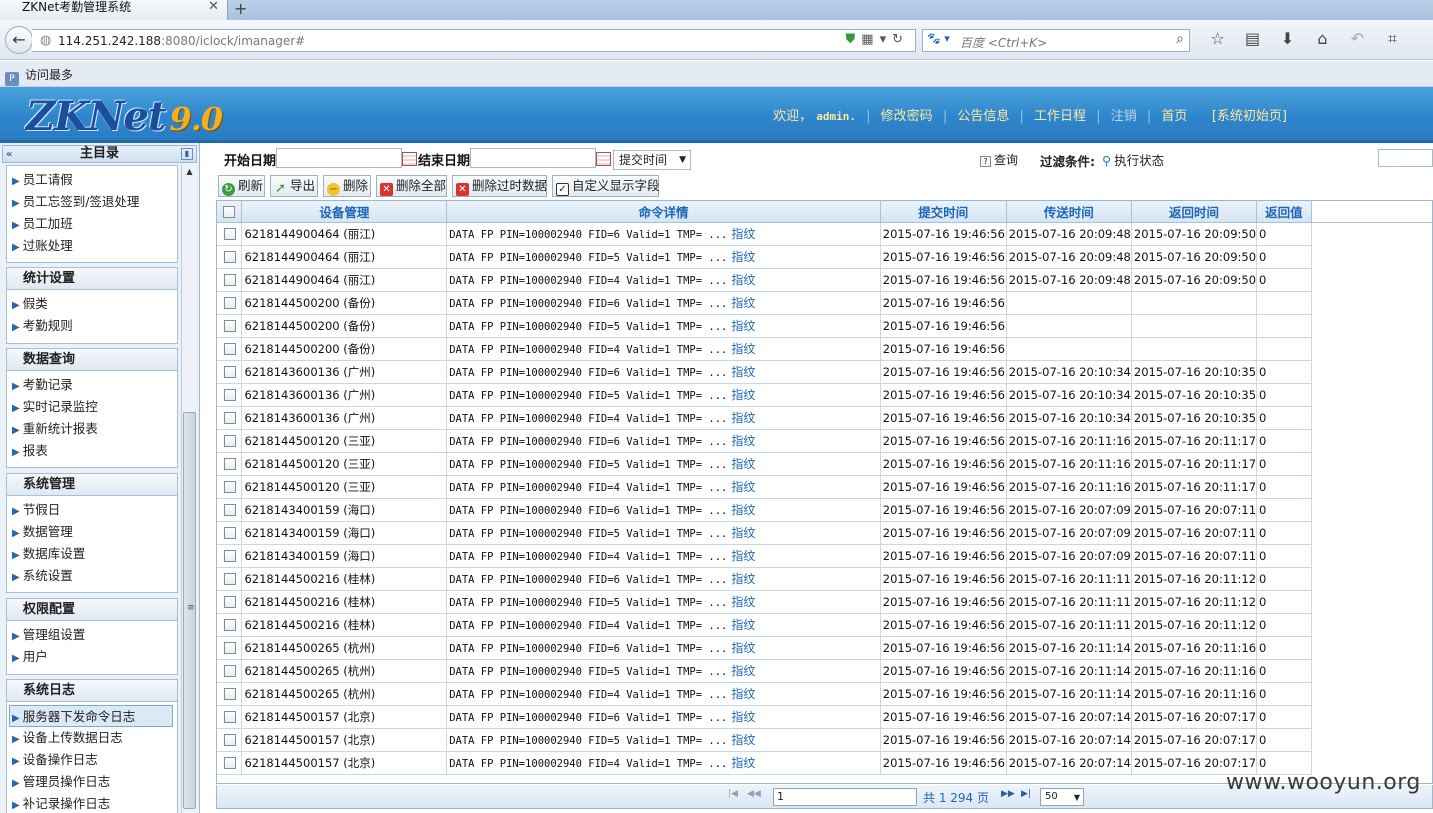 This screenshot has height=813, width=1433. What do you see at coordinates (1056, 40) in the screenshot?
I see `search-box: 🐾 ▾ 百度 <Ctrl+K> ⌕` at bounding box center [1056, 40].